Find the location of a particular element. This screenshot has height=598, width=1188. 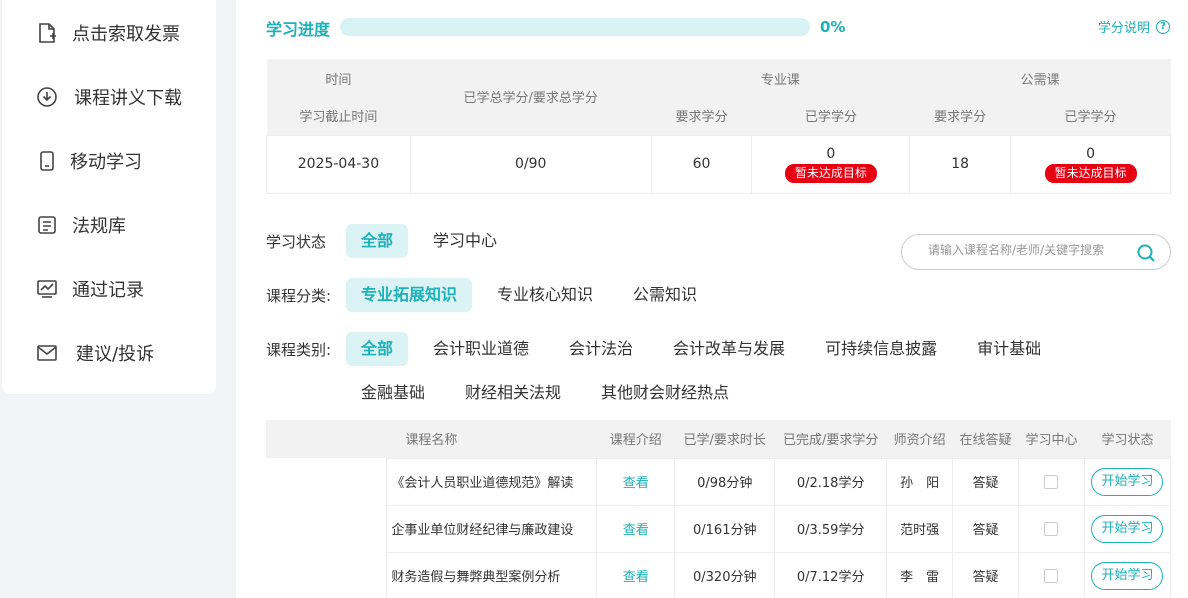

course-name: 《会计人员职业道德规范》解读 is located at coordinates (492, 481).